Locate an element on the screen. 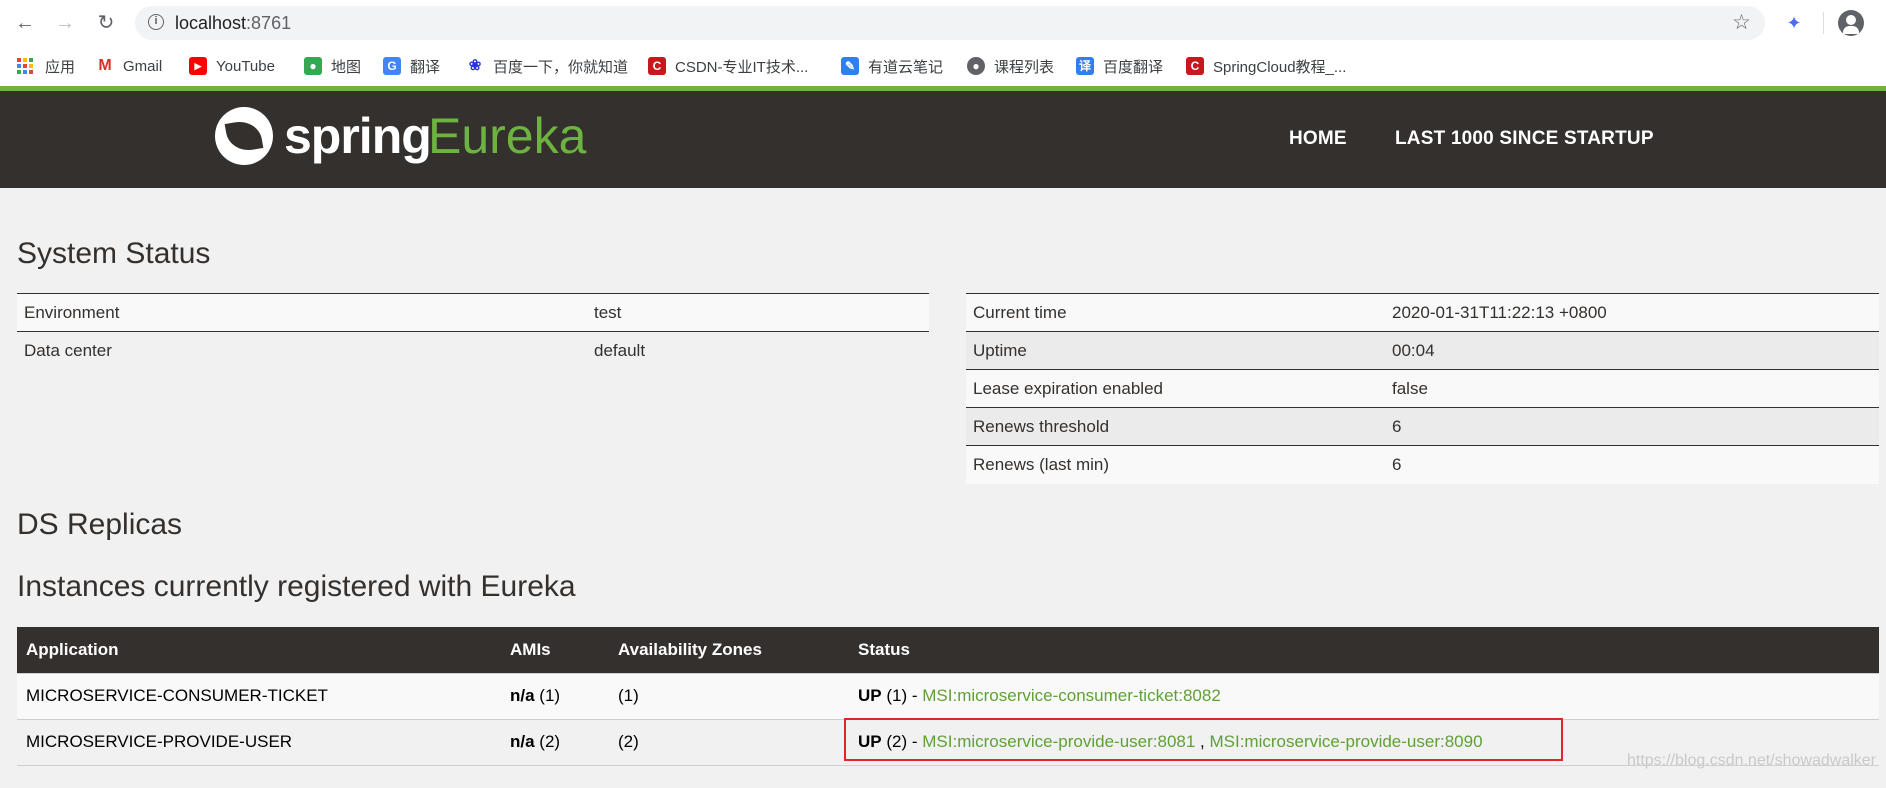 The width and height of the screenshot is (1886, 788). table-row: Lease expiration enabled false is located at coordinates (1422, 388).